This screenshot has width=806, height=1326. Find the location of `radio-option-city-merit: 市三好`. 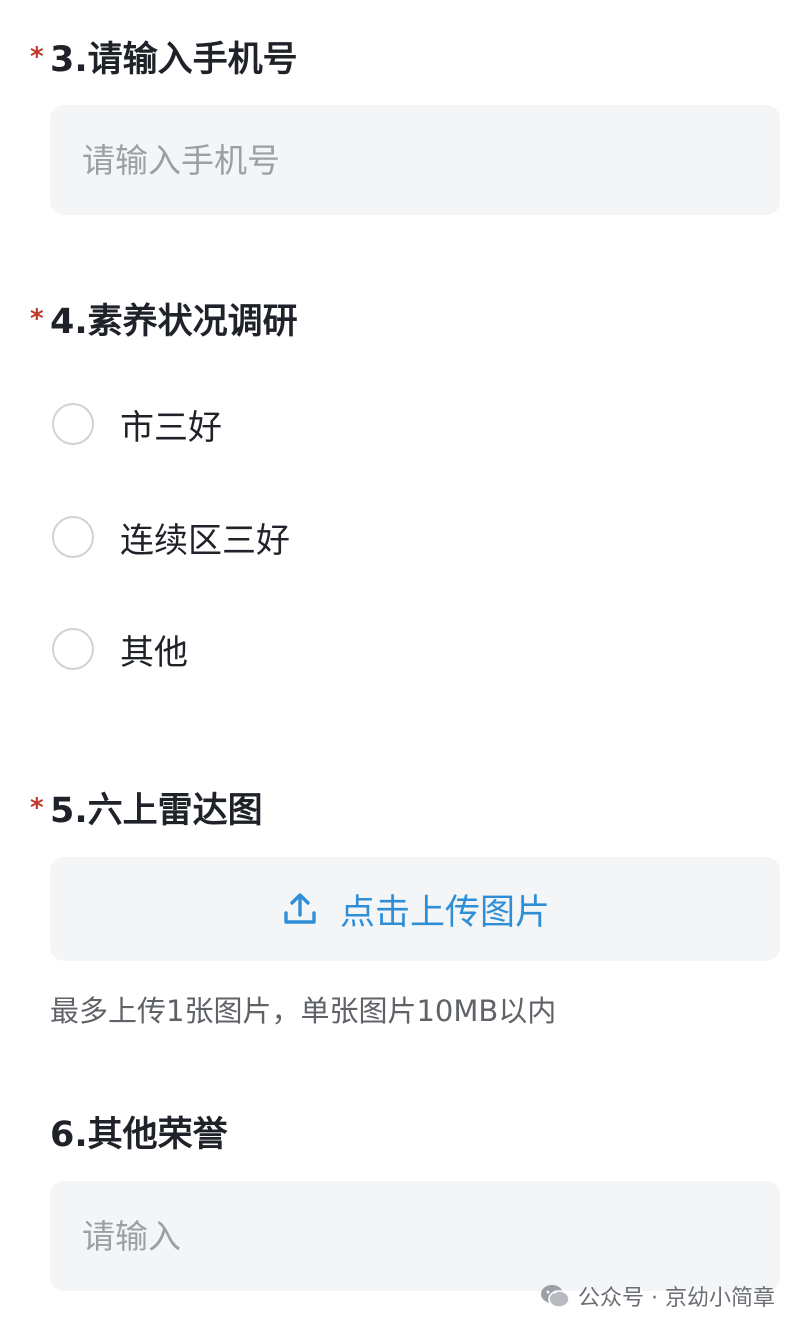

radio-option-city-merit: 市三好 is located at coordinates (137, 424).